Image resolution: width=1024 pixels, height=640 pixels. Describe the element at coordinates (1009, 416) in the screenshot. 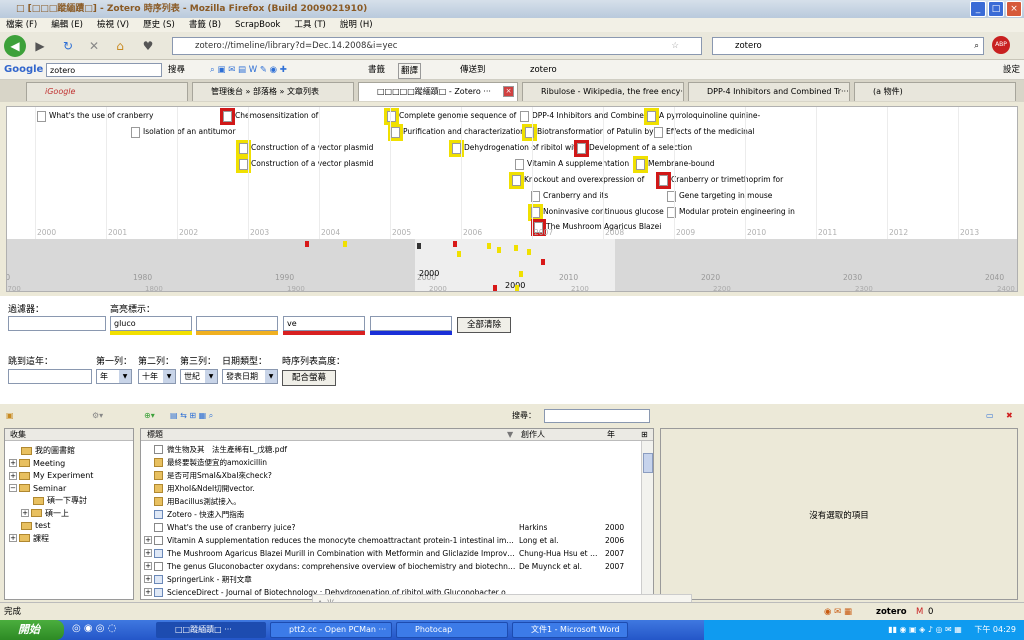

I see `zotero-close-icon: ✖` at that location.